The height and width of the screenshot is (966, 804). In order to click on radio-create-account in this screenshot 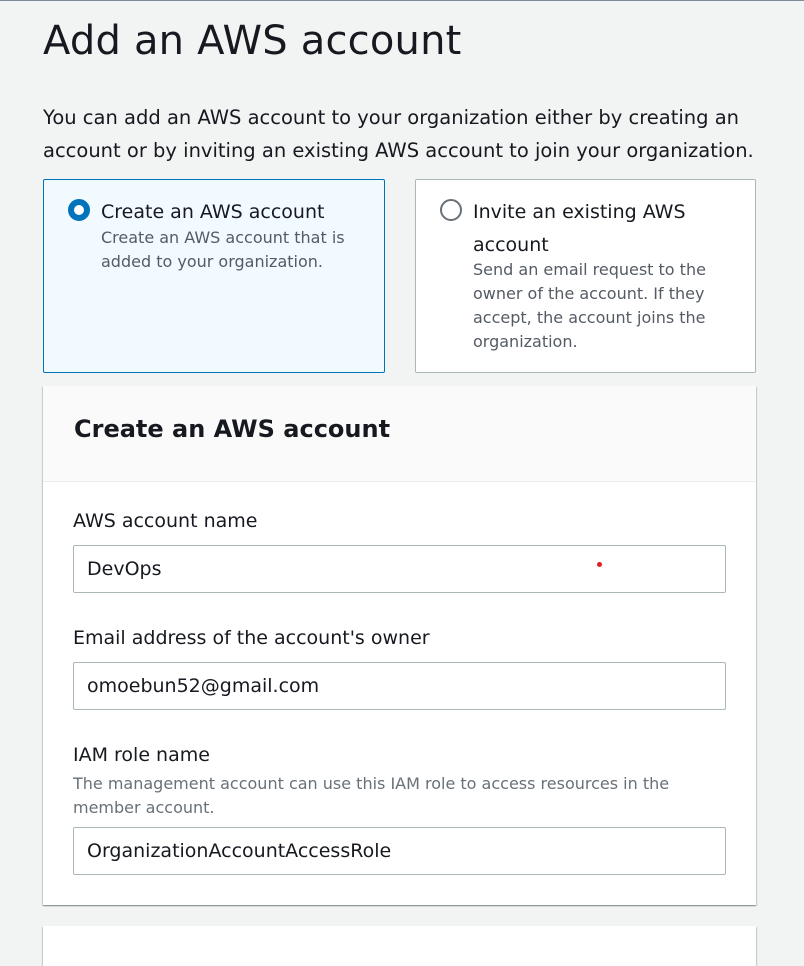, I will do `click(79, 210)`.